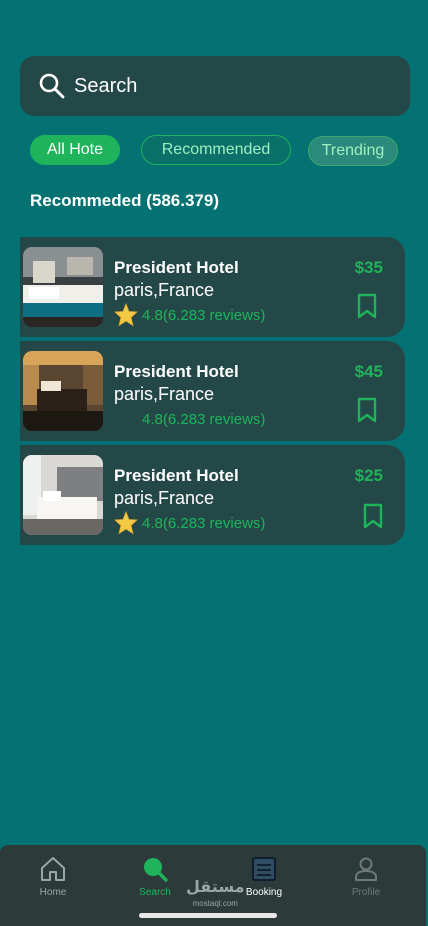 The height and width of the screenshot is (926, 428). What do you see at coordinates (366, 869) in the screenshot?
I see `profile-icon` at bounding box center [366, 869].